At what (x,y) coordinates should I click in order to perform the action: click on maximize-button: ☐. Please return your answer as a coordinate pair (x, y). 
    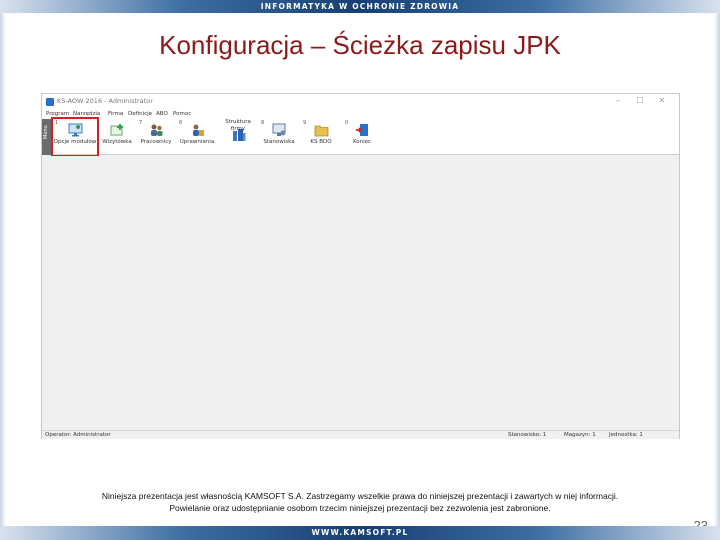
    Looking at the image, I should click on (640, 100).